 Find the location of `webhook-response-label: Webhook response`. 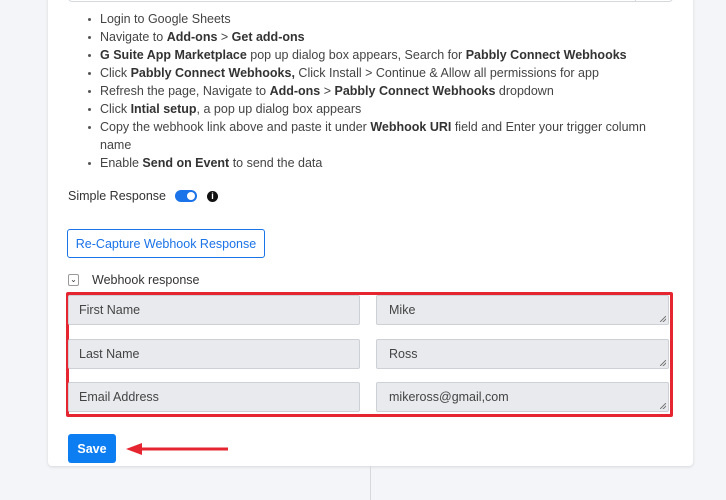

webhook-response-label: Webhook response is located at coordinates (146, 280).